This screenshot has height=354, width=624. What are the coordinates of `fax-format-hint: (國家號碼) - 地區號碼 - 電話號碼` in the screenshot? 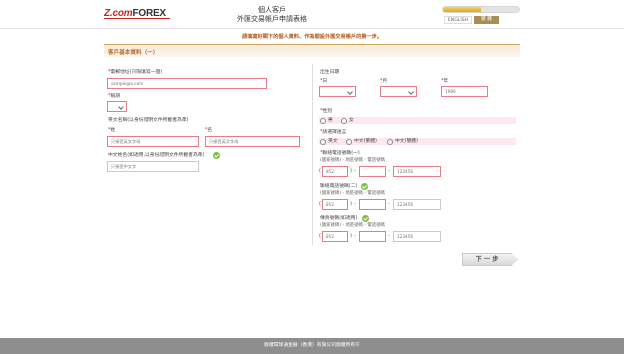 It's located at (352, 225).